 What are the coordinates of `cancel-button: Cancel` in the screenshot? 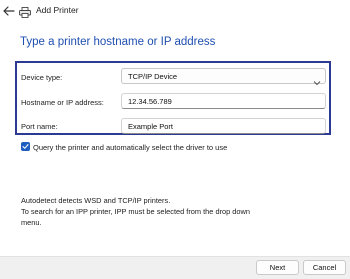 It's located at (324, 267).